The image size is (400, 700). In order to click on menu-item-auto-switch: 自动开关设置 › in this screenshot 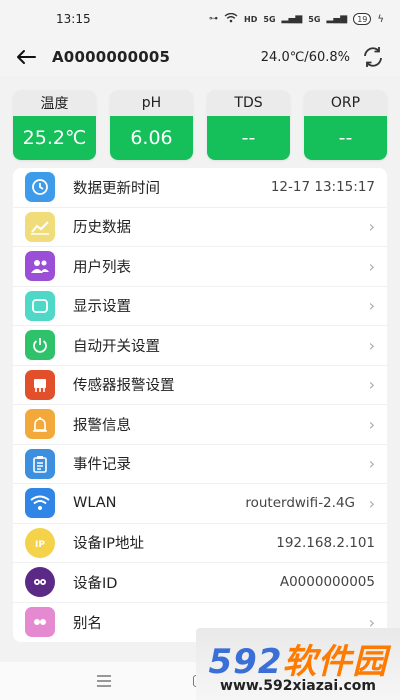, I will do `click(200, 346)`.